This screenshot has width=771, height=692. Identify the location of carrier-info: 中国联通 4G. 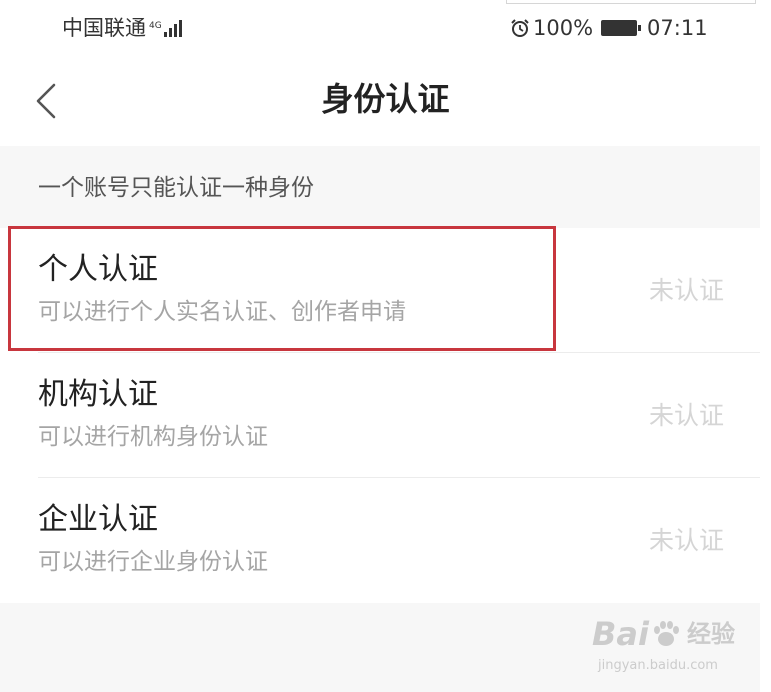
(123, 28).